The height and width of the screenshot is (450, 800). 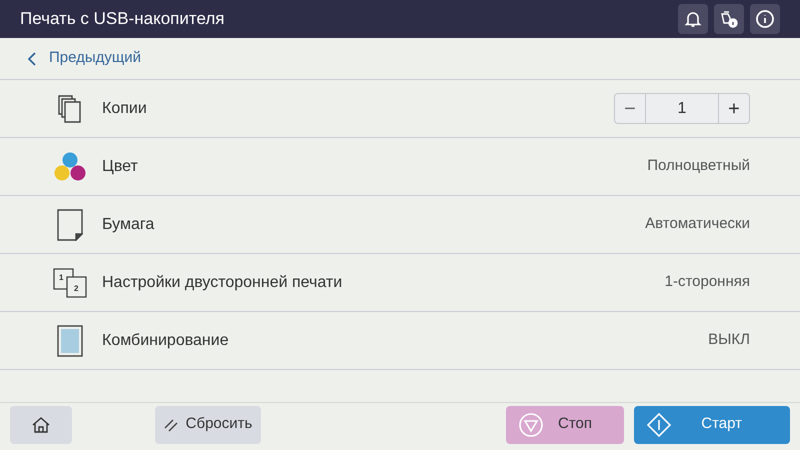 I want to click on setting-value: Автоматически, so click(x=697, y=224).